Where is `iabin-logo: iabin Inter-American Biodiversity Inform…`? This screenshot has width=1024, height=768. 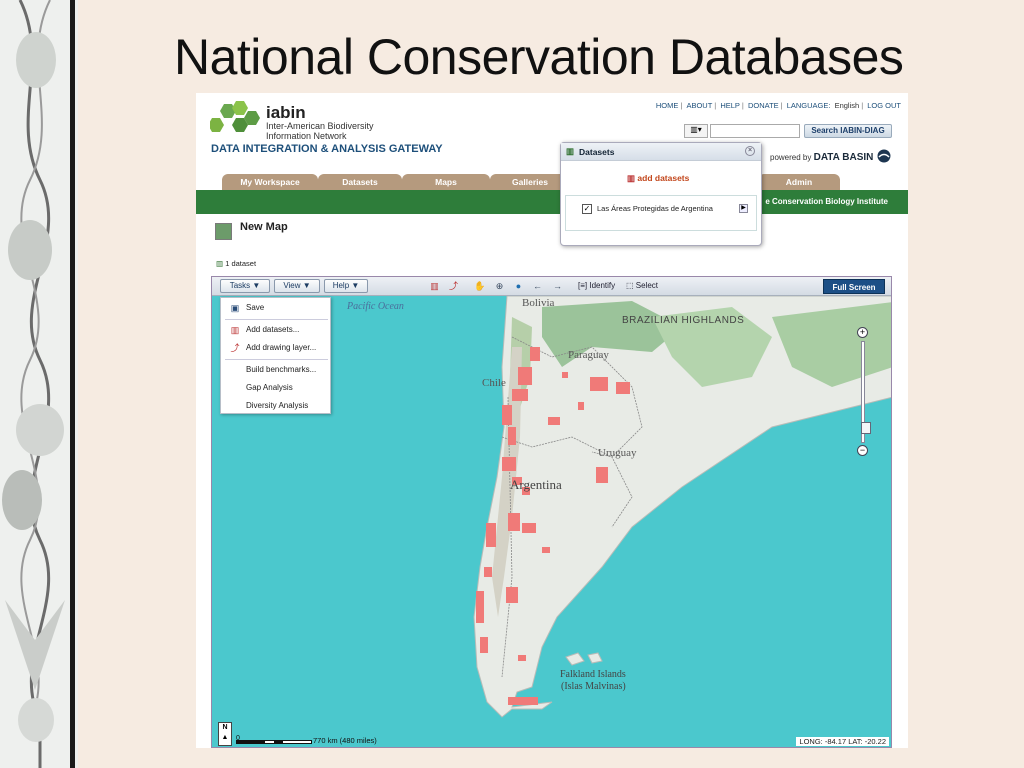 iabin-logo: iabin Inter-American Biodiversity Inform… is located at coordinates (292, 121).